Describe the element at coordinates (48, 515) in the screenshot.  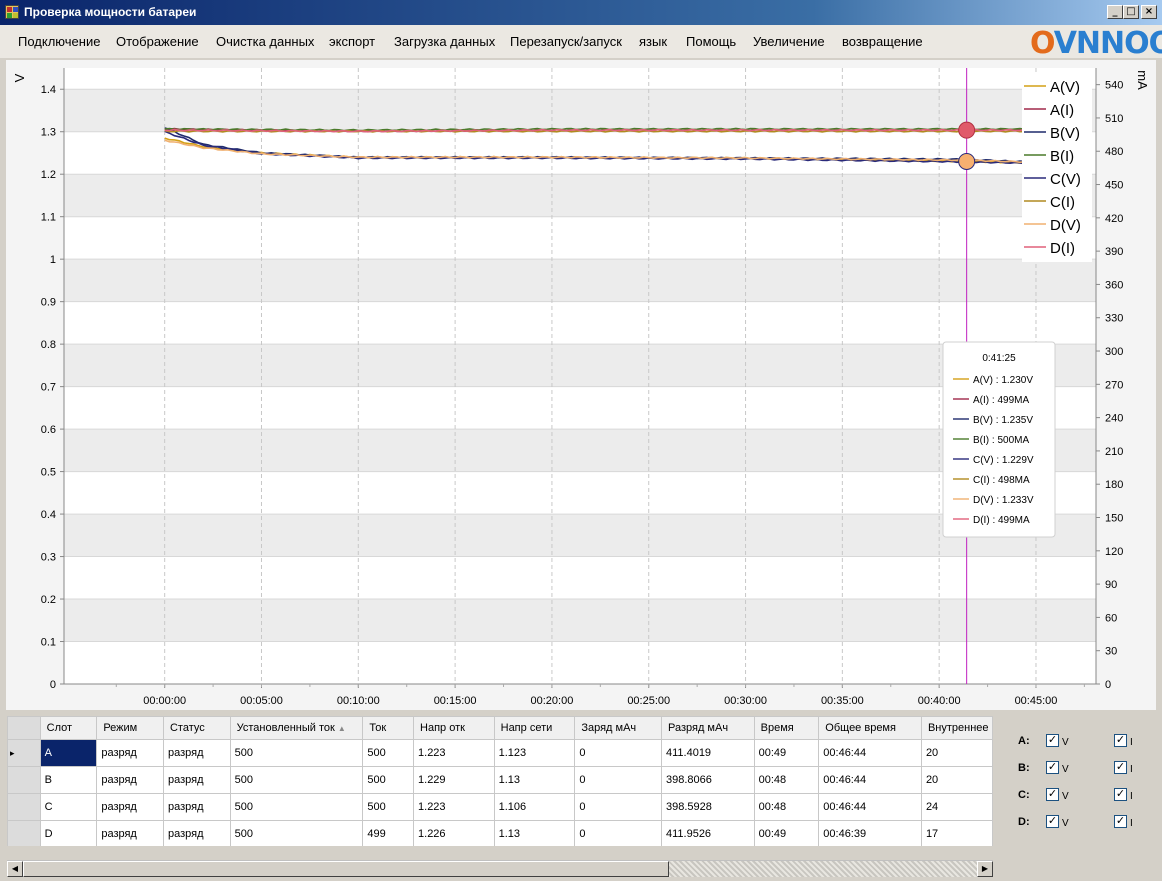
I see `y-tick-label-left: 0.4` at that location.